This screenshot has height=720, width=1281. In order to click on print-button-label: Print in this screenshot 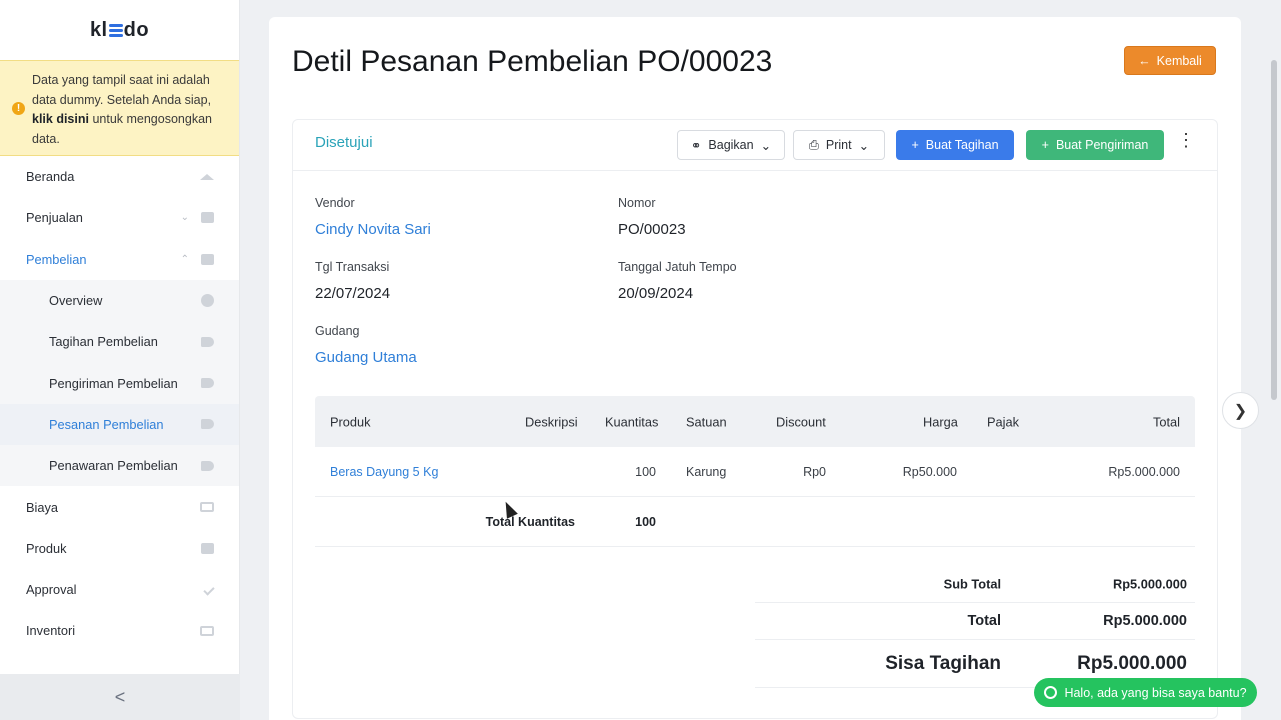, I will do `click(838, 145)`.